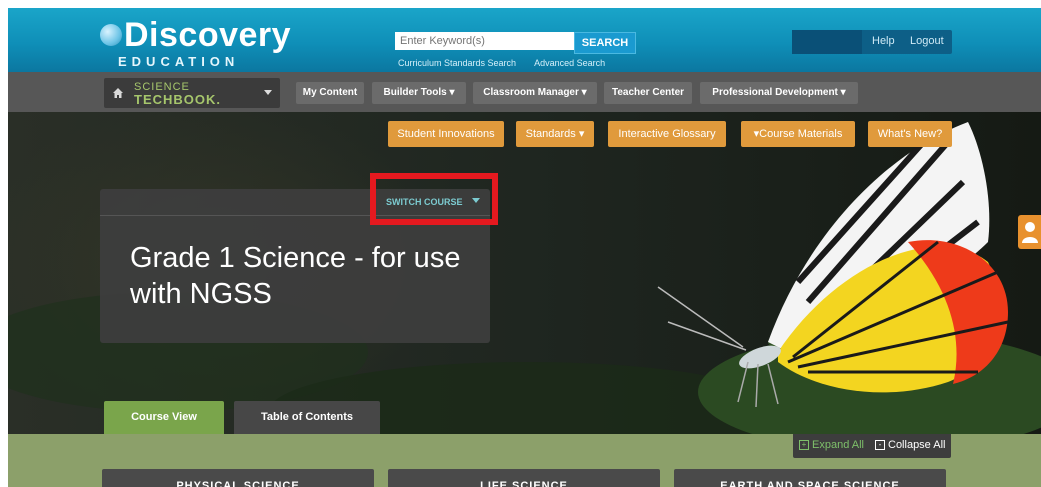 The height and width of the screenshot is (487, 1041). What do you see at coordinates (446, 134) in the screenshot?
I see `student-innovations-button: Student Innovations` at bounding box center [446, 134].